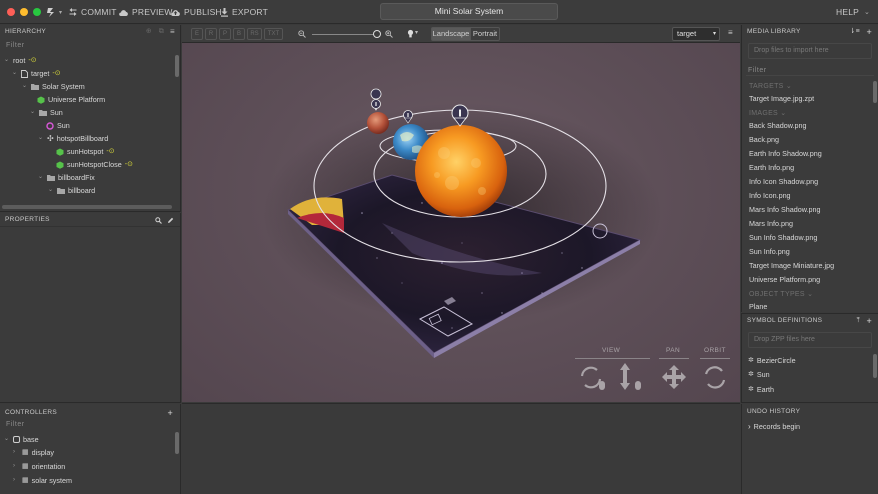 The height and width of the screenshot is (494, 878). I want to click on export-button: EXPORT, so click(244, 12).